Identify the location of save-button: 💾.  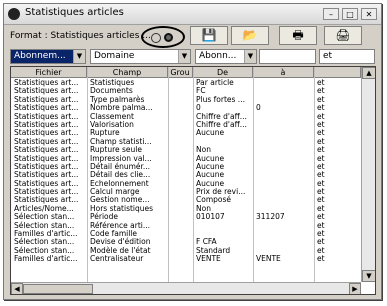
(209, 35).